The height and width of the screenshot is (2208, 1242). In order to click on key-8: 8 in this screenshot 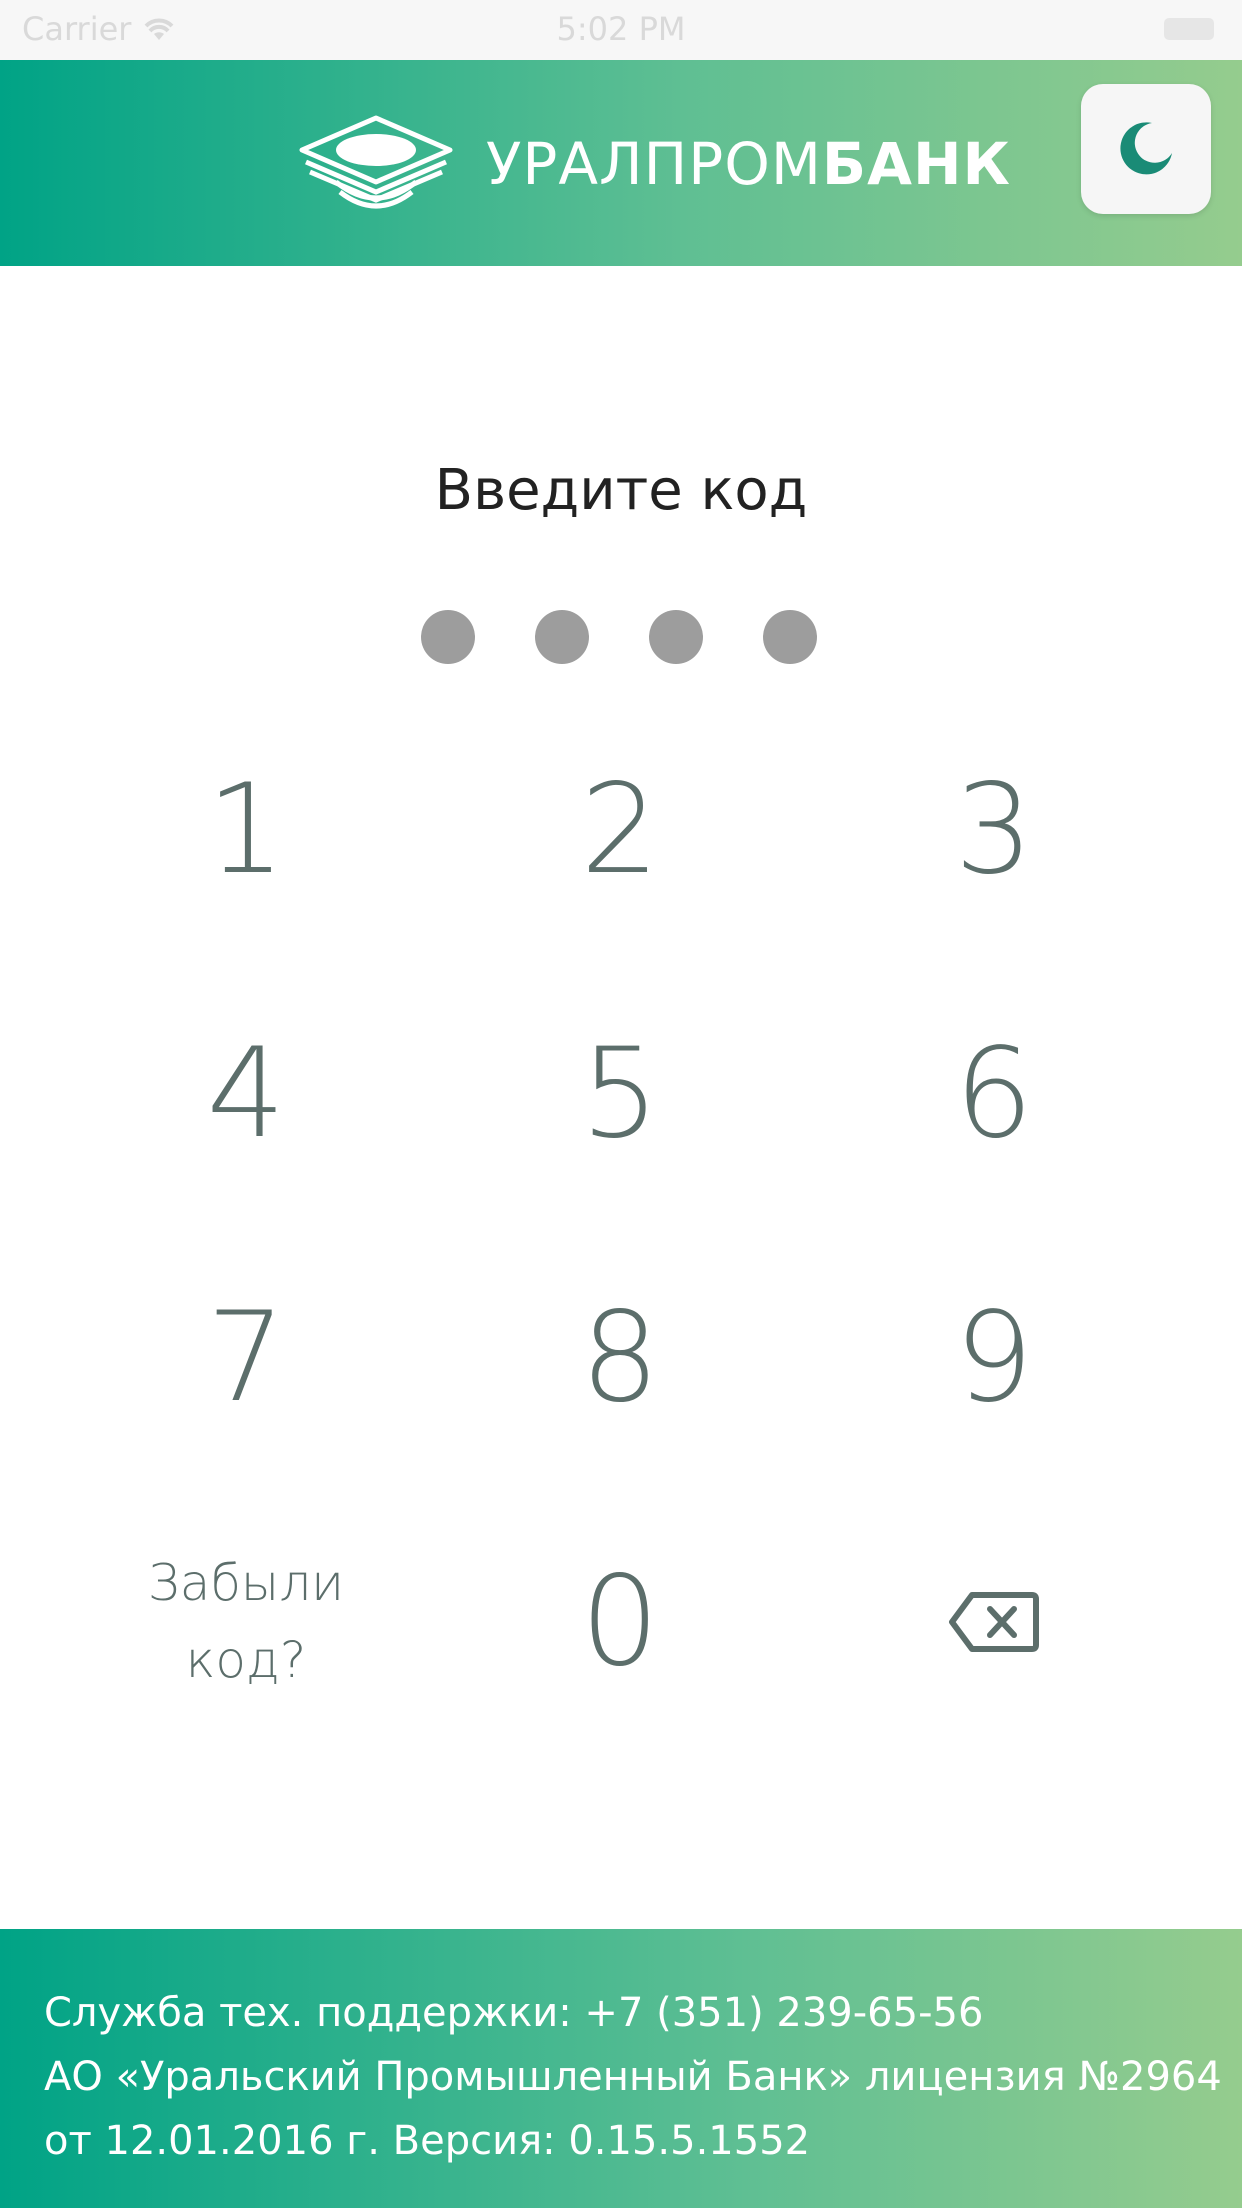, I will do `click(620, 1358)`.